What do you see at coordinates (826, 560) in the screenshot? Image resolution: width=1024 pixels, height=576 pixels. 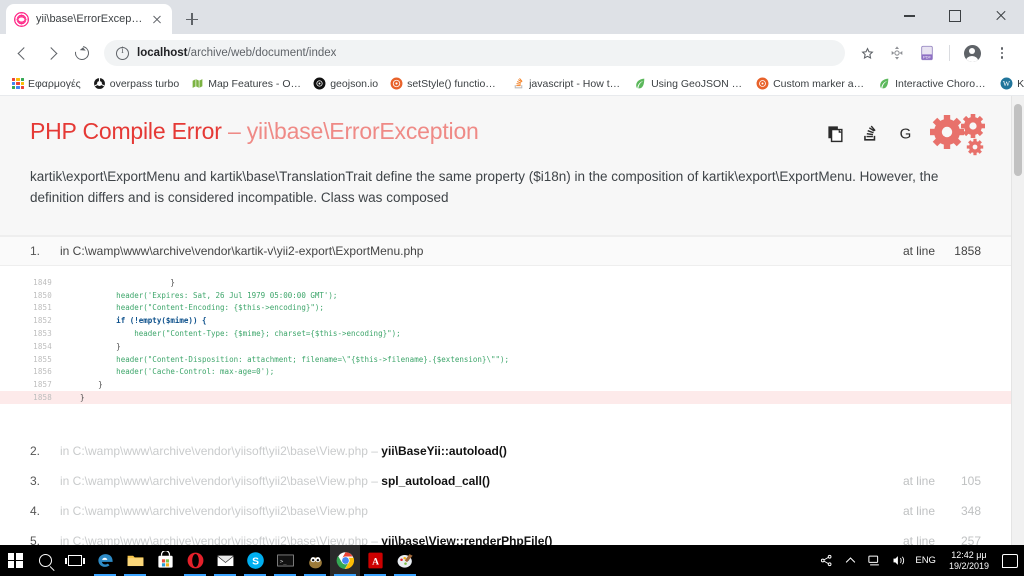 I see `share-icon` at bounding box center [826, 560].